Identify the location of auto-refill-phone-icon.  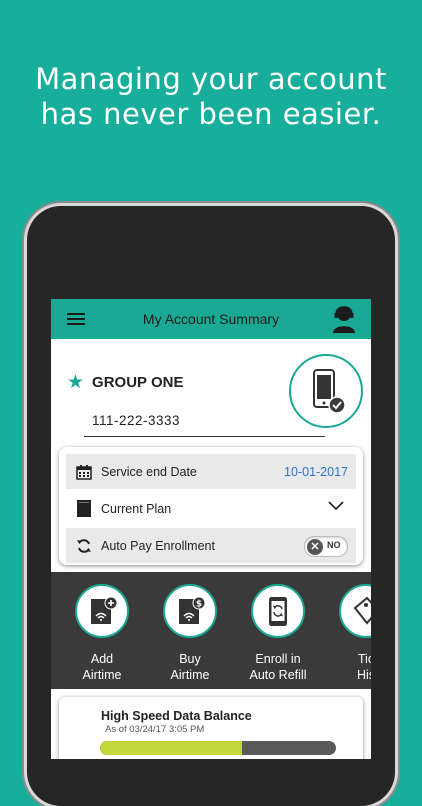
(278, 611).